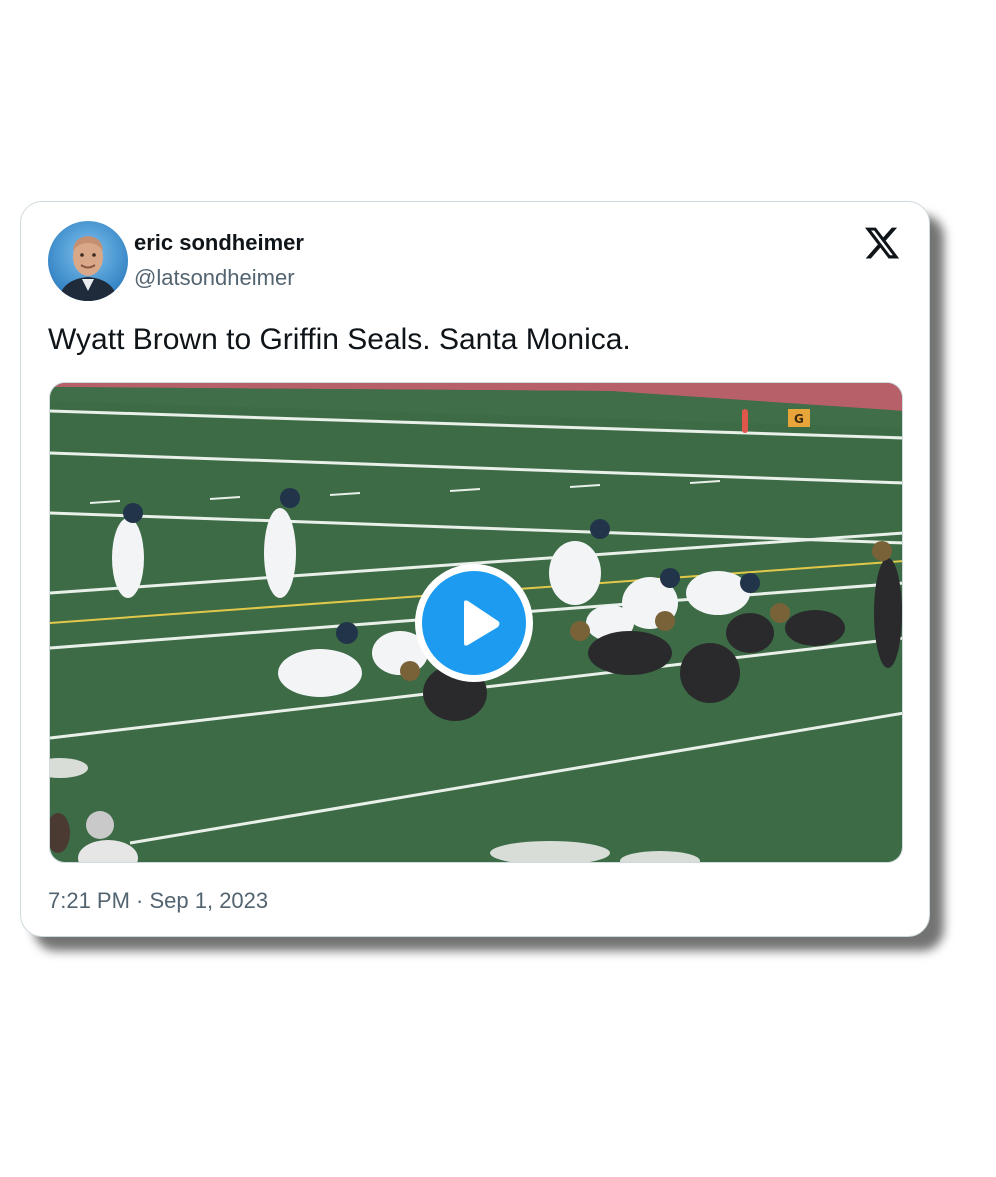 The width and height of the screenshot is (996, 1177). I want to click on play-icon, so click(474, 623).